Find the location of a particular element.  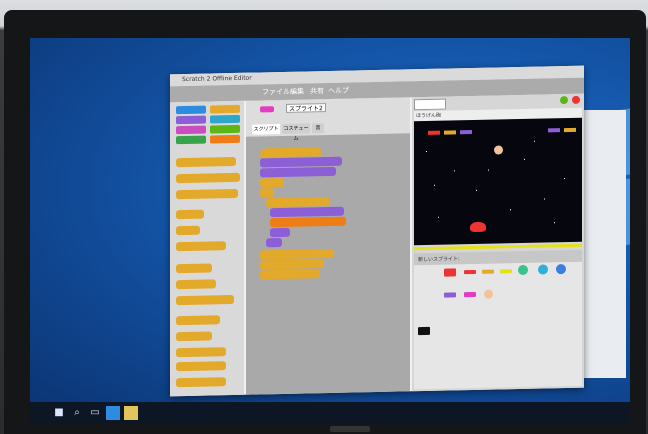

crab-sprite is located at coordinates (478, 227).